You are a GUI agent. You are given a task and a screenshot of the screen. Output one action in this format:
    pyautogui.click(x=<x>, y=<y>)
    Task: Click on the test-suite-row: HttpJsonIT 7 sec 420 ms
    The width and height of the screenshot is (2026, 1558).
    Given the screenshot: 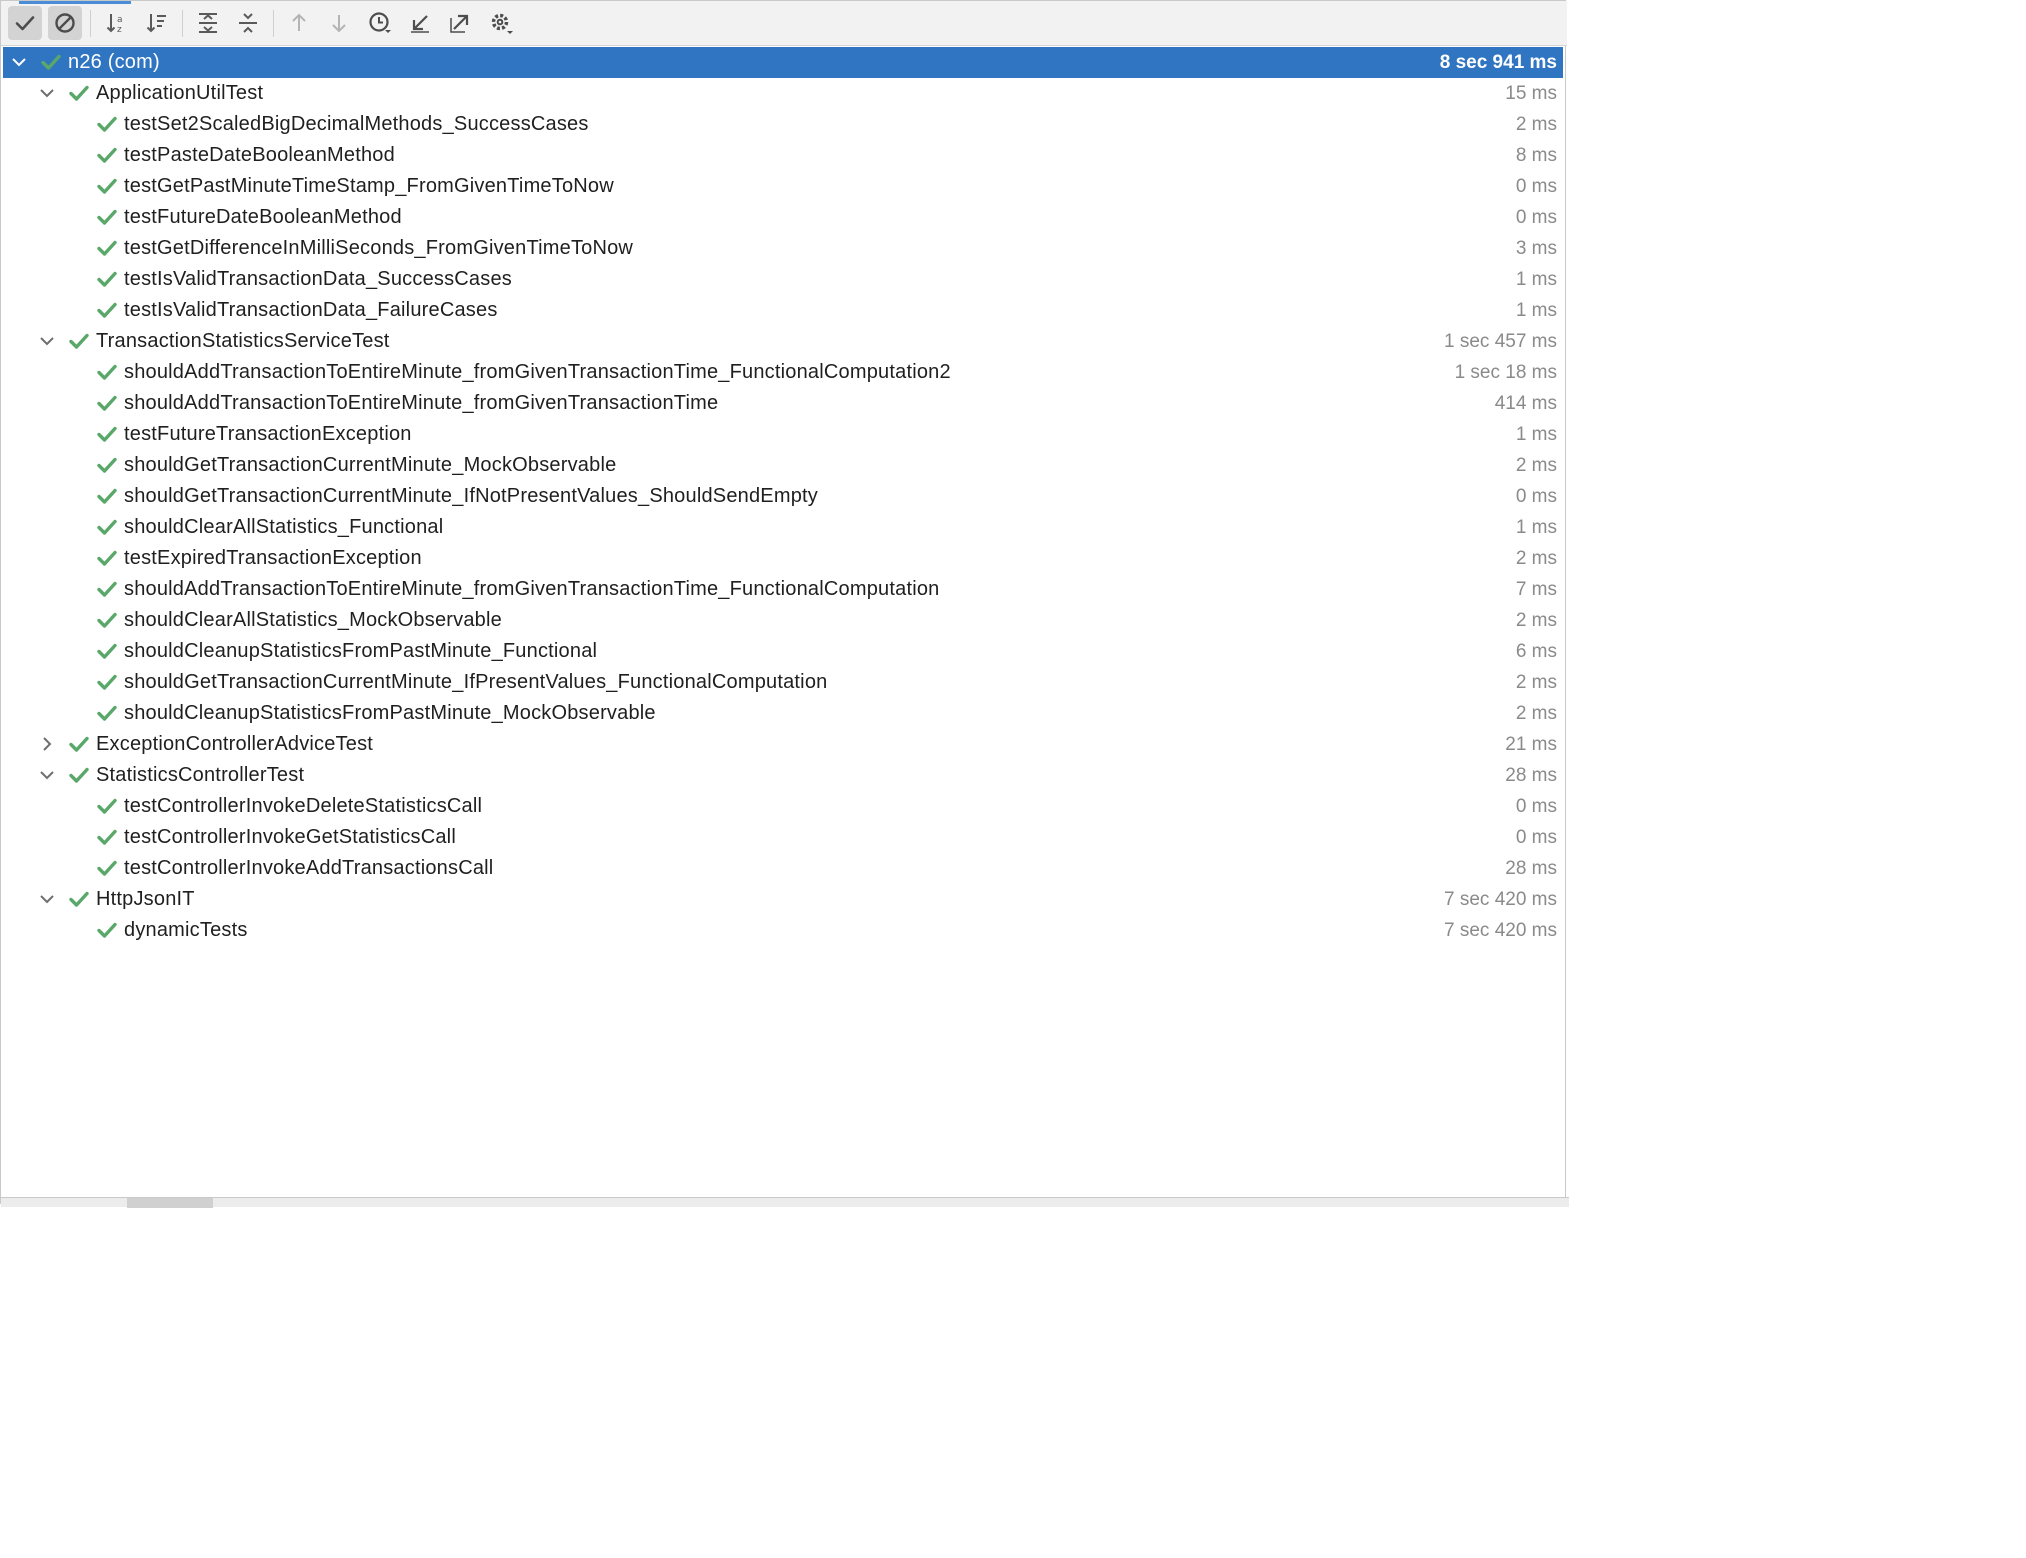 What is the action you would take?
    pyautogui.click(x=783, y=899)
    